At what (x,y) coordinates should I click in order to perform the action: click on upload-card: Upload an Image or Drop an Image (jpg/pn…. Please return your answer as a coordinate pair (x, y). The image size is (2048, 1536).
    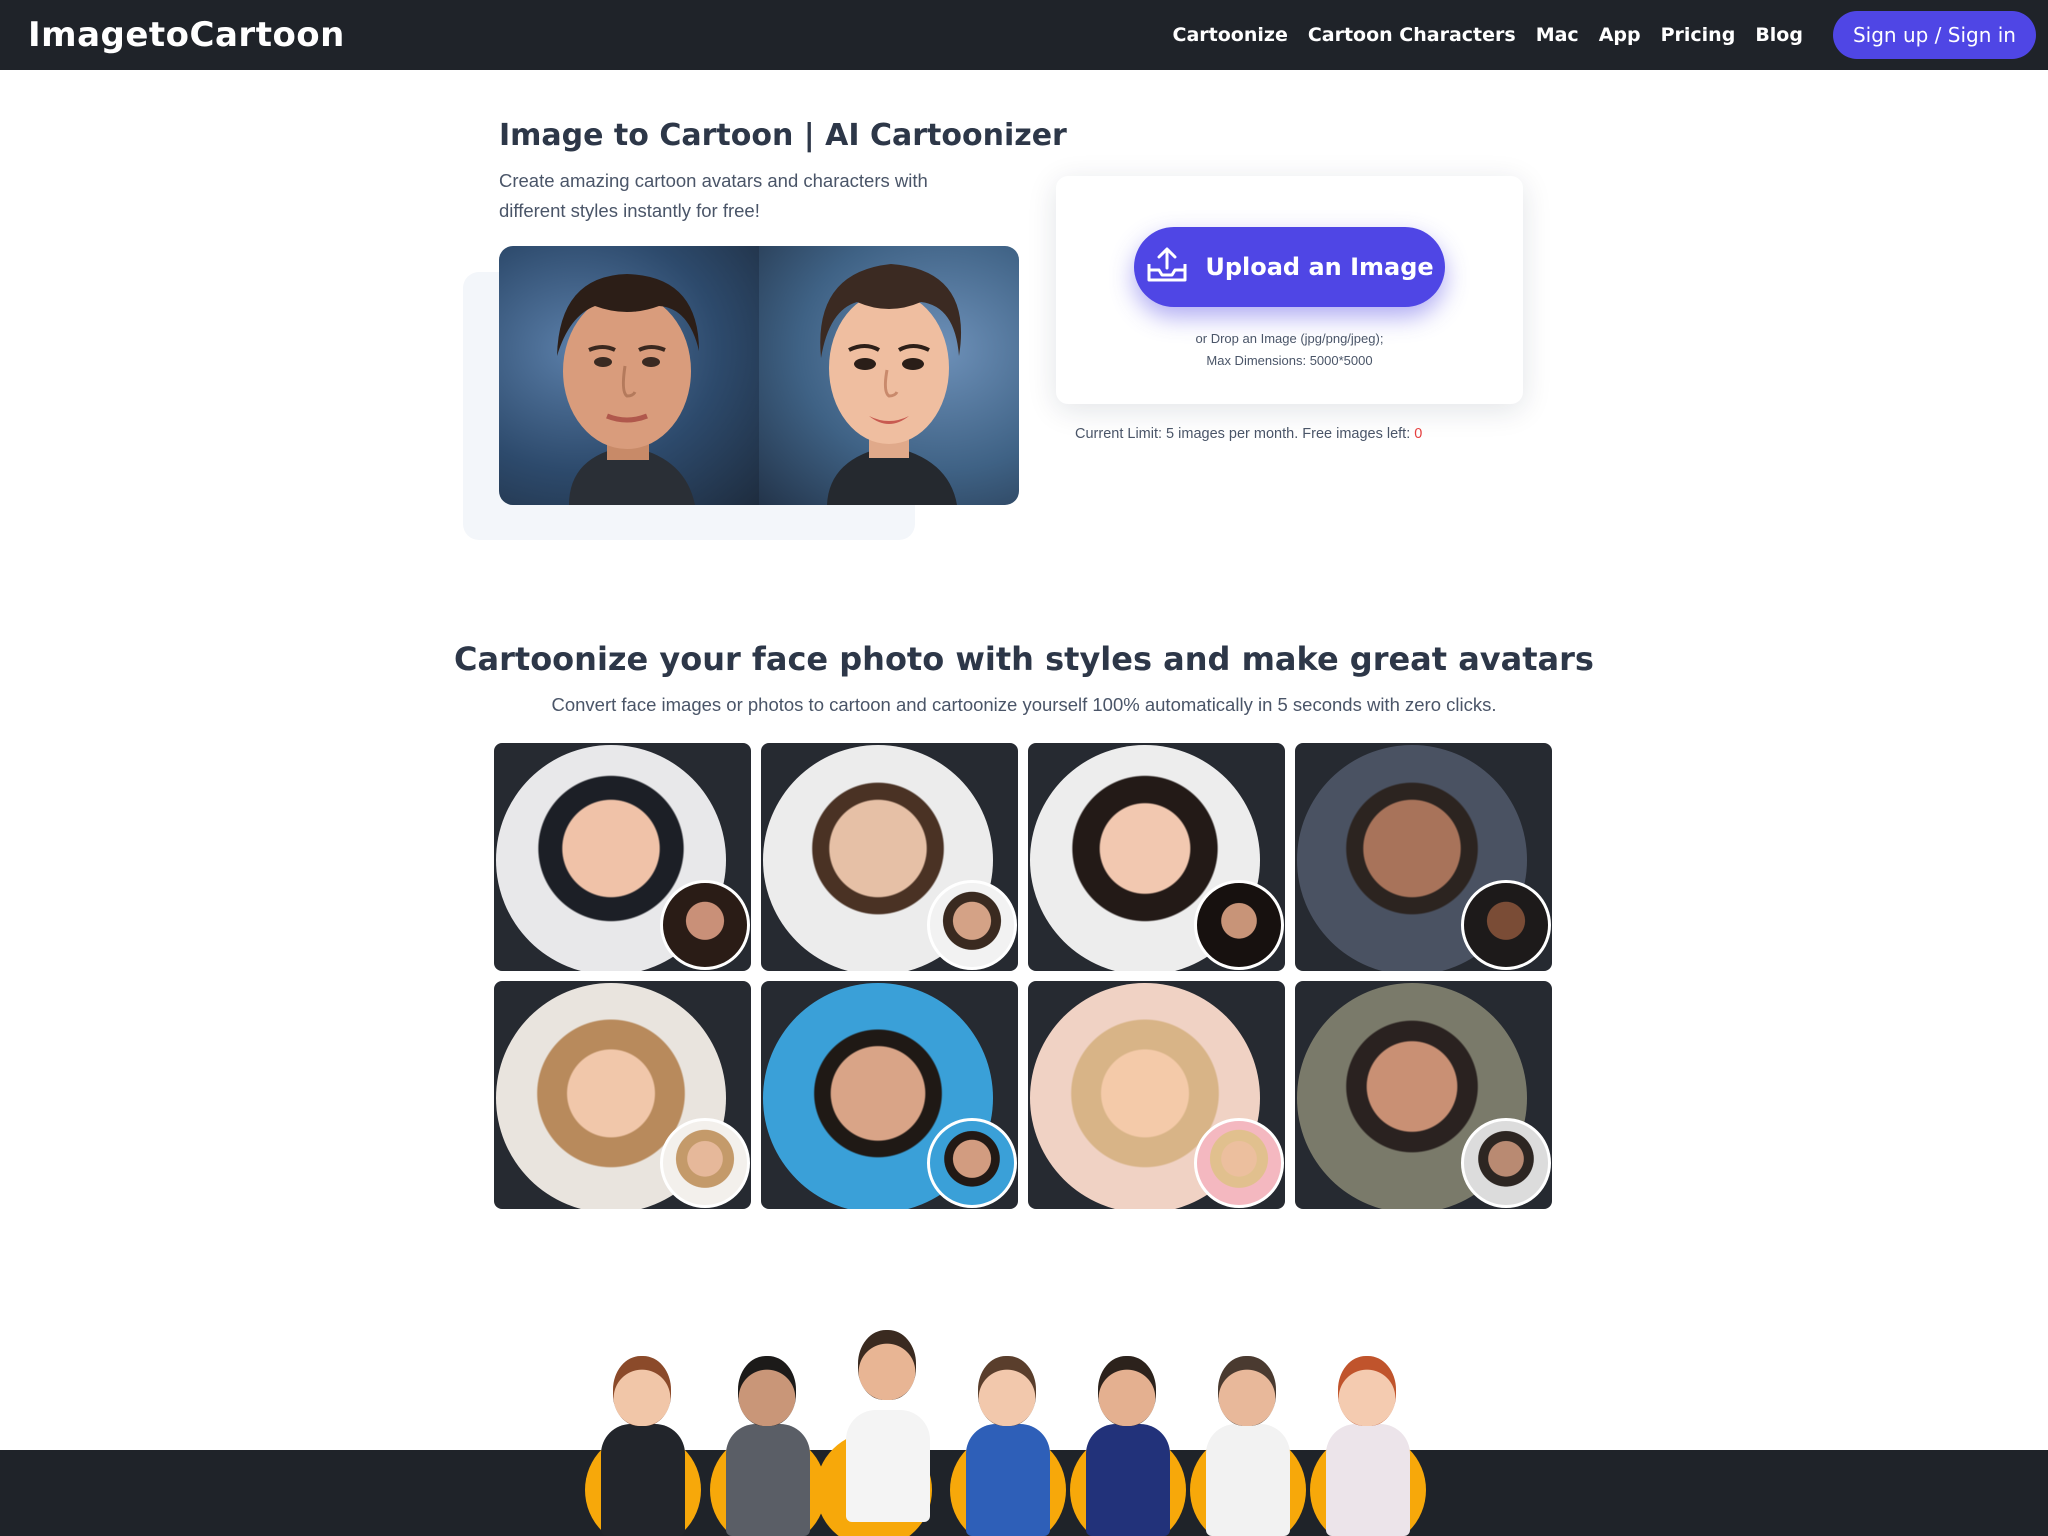
    Looking at the image, I should click on (1289, 290).